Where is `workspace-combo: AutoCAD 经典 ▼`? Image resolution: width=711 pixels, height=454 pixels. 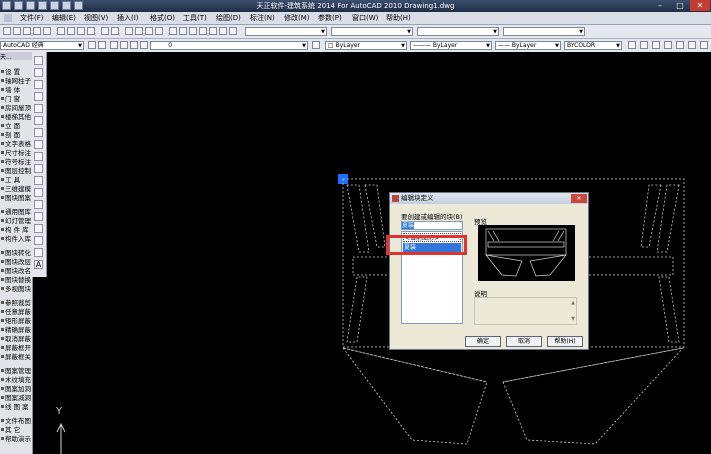 workspace-combo: AutoCAD 经典 ▼ is located at coordinates (42, 45).